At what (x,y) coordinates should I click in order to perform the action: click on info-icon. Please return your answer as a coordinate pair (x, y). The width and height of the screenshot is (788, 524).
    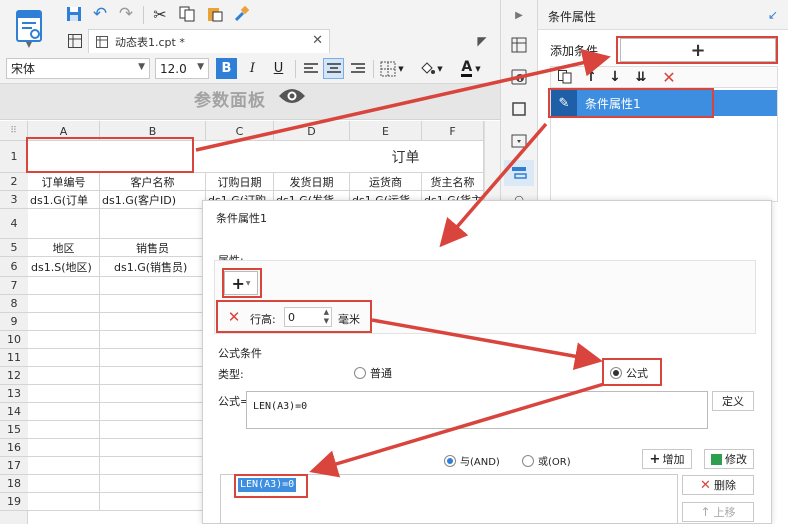
    Looking at the image, I should click on (519, 77).